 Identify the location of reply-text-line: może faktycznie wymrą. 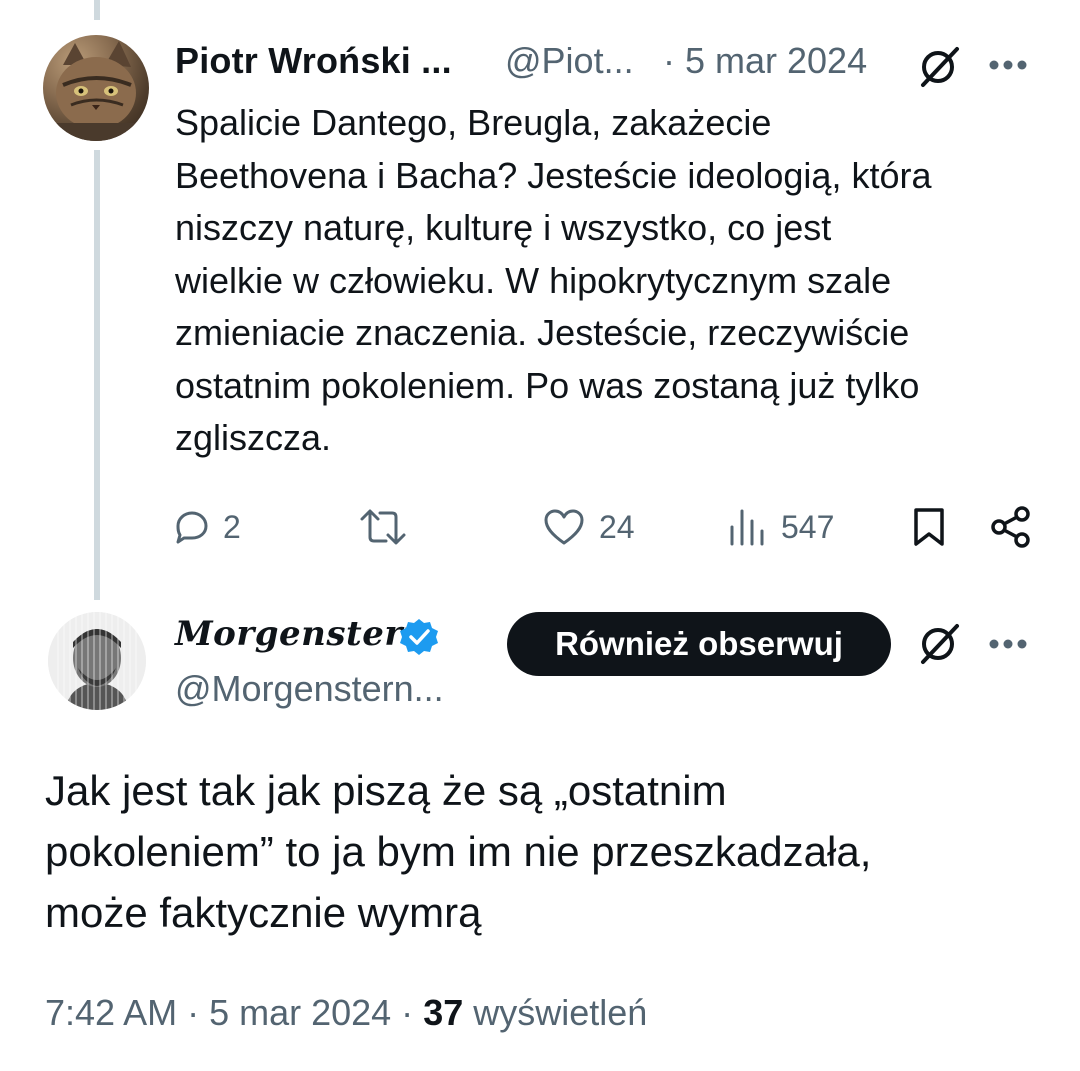
(263, 912).